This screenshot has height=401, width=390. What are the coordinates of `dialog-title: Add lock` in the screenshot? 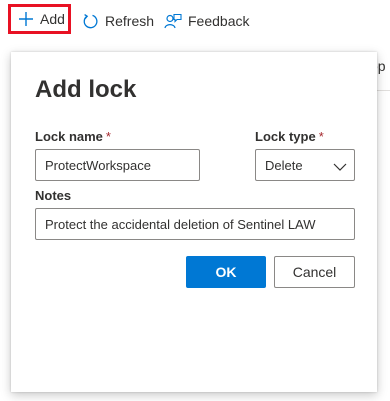 It's located at (86, 89).